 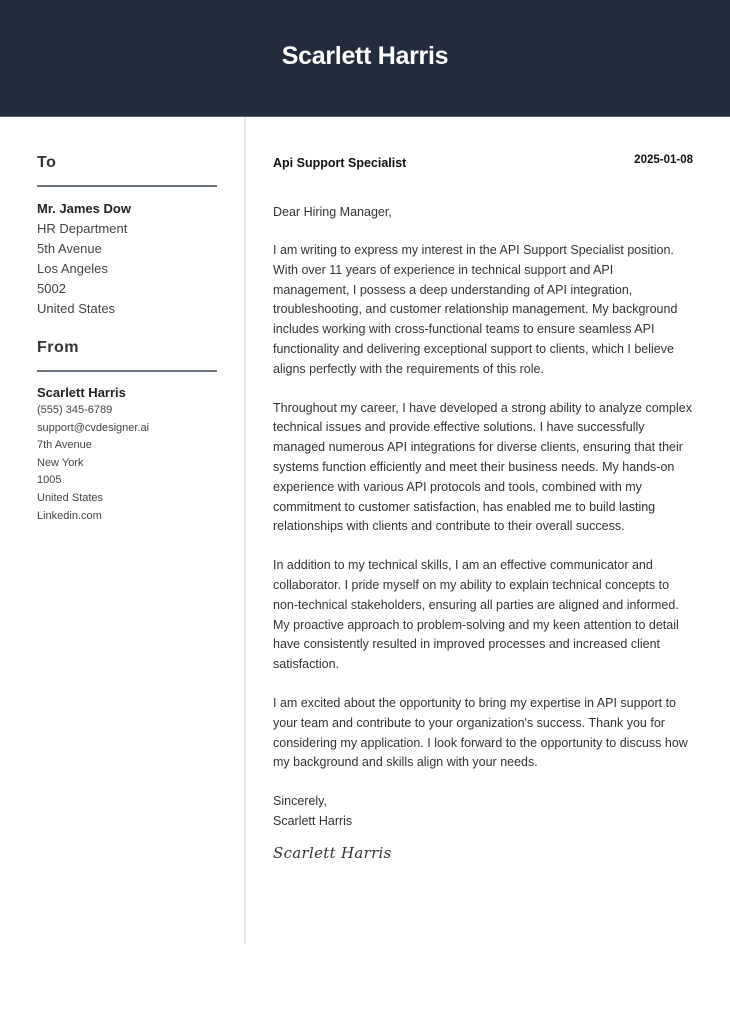 I want to click on recipient-city: Los Angeles, so click(x=72, y=268).